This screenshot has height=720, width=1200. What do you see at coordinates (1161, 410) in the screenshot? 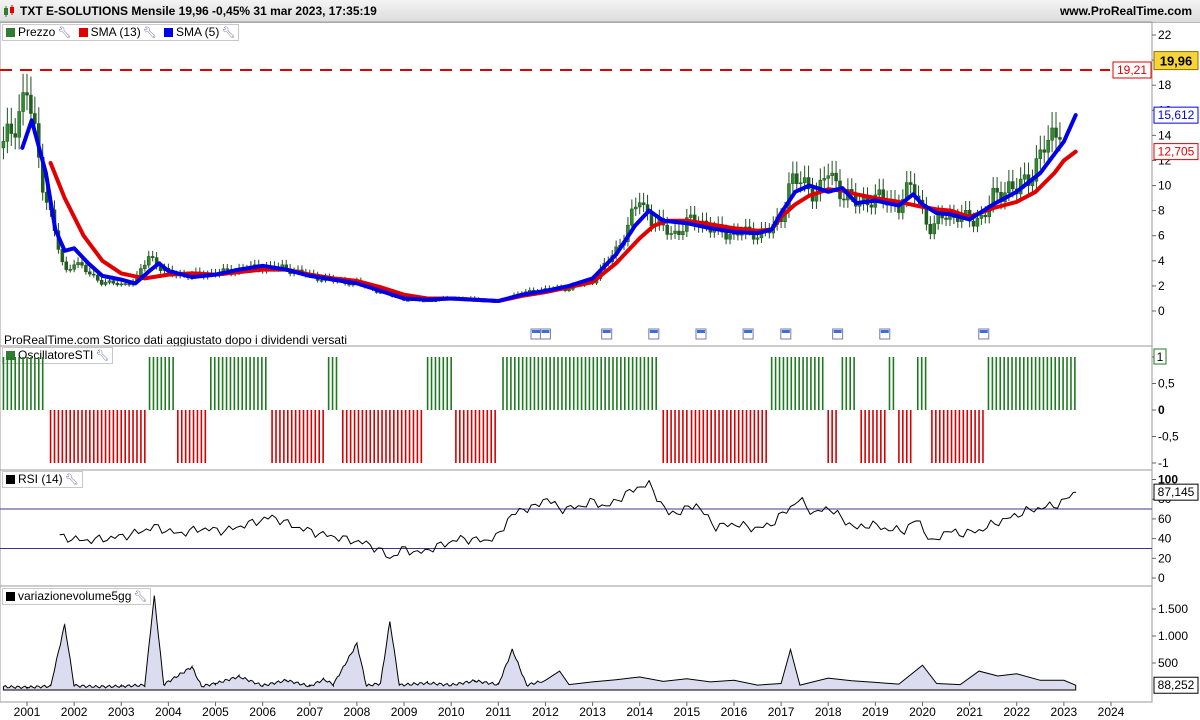
I see `osc-tick-label: 0` at bounding box center [1161, 410].